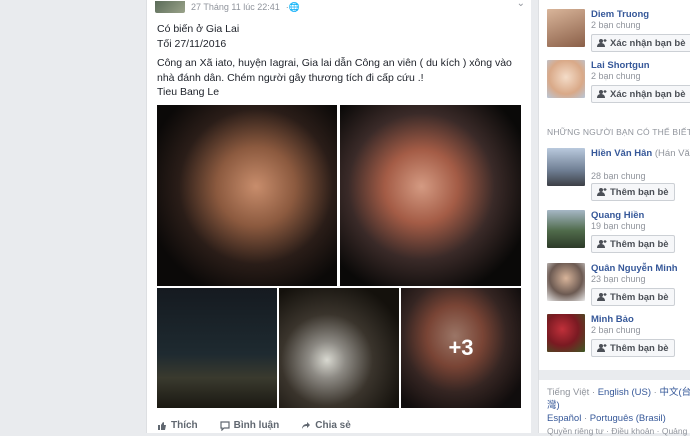 The width and height of the screenshot is (690, 436). I want to click on post-timestamp: 27 Tháng 11 lúc 22:41, so click(235, 7).